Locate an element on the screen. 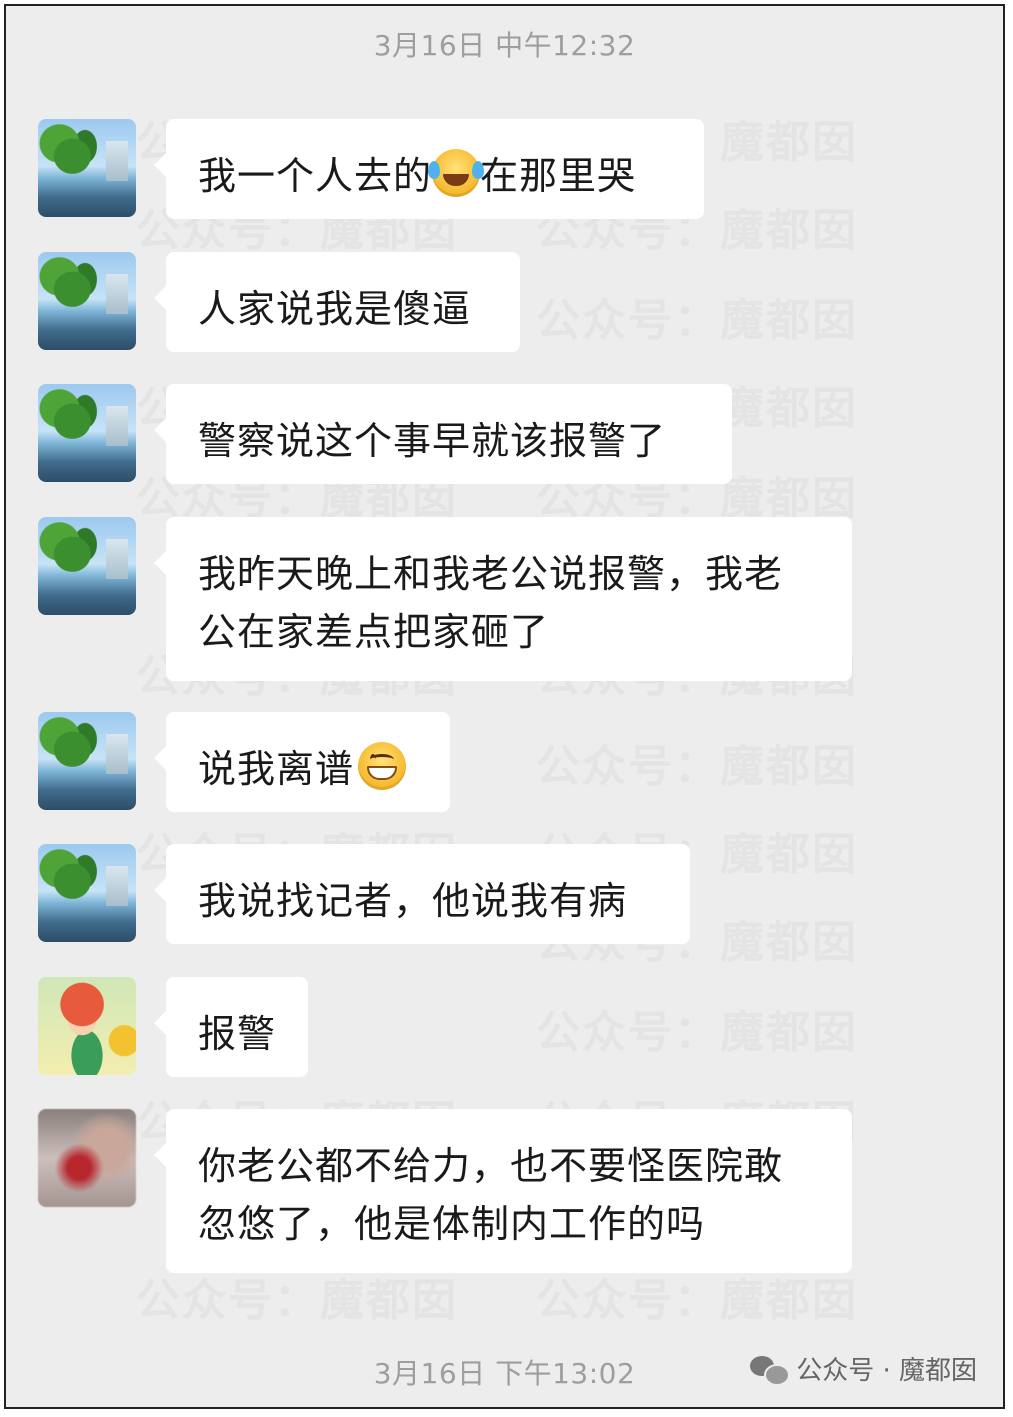 This screenshot has height=1417, width=1013. message-text: 我说找记者，他说我有病 is located at coordinates (413, 901).